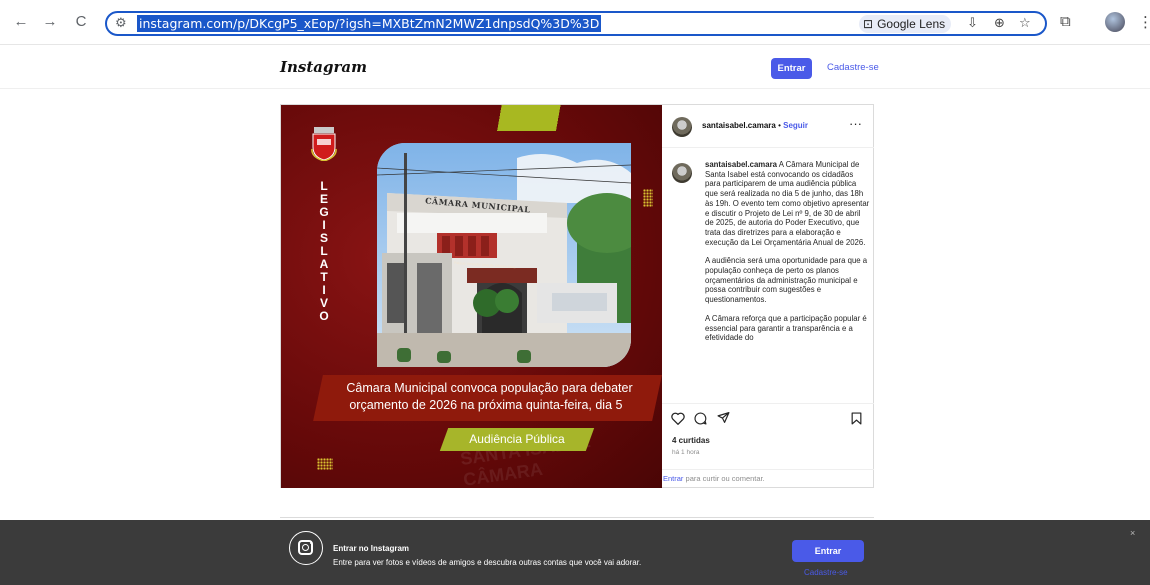  I want to click on building-photo, so click(504, 255).